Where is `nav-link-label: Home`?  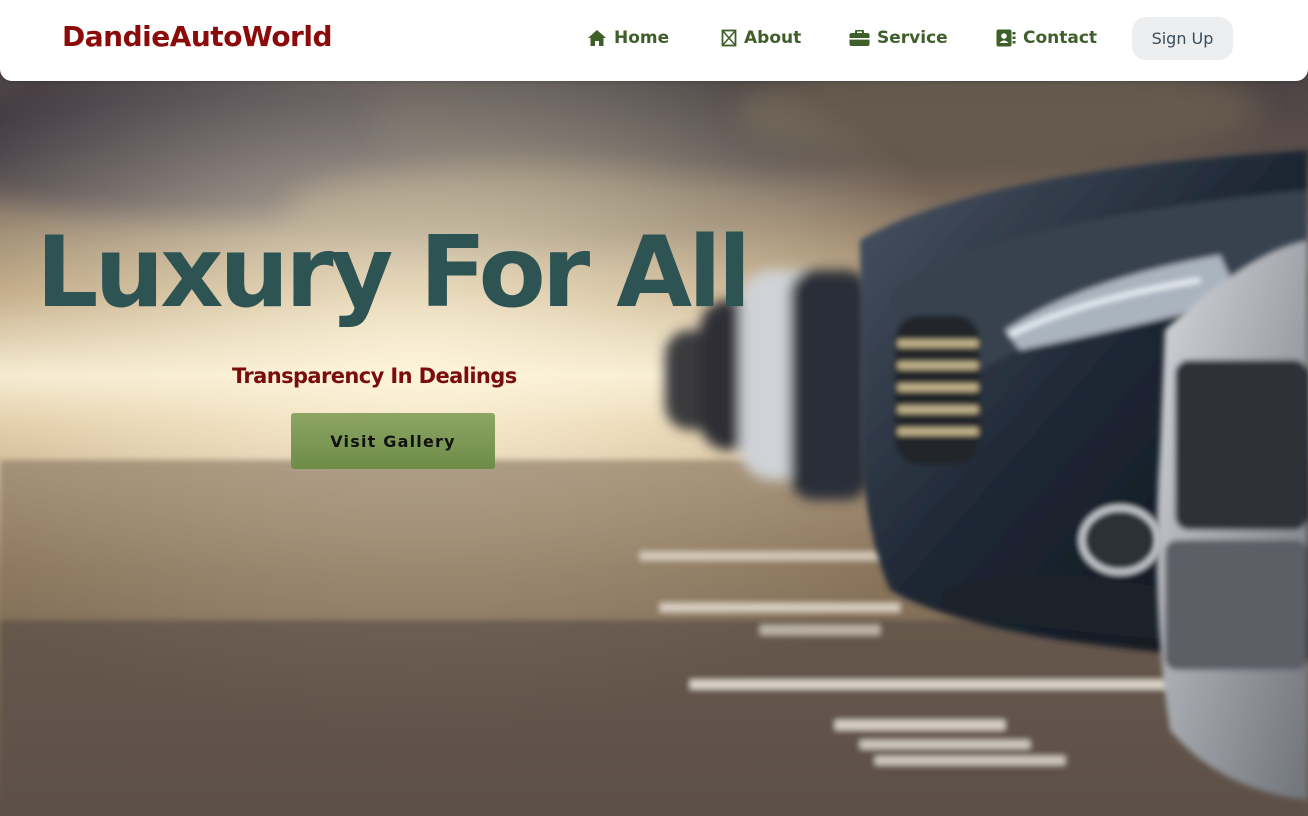
nav-link-label: Home is located at coordinates (642, 38).